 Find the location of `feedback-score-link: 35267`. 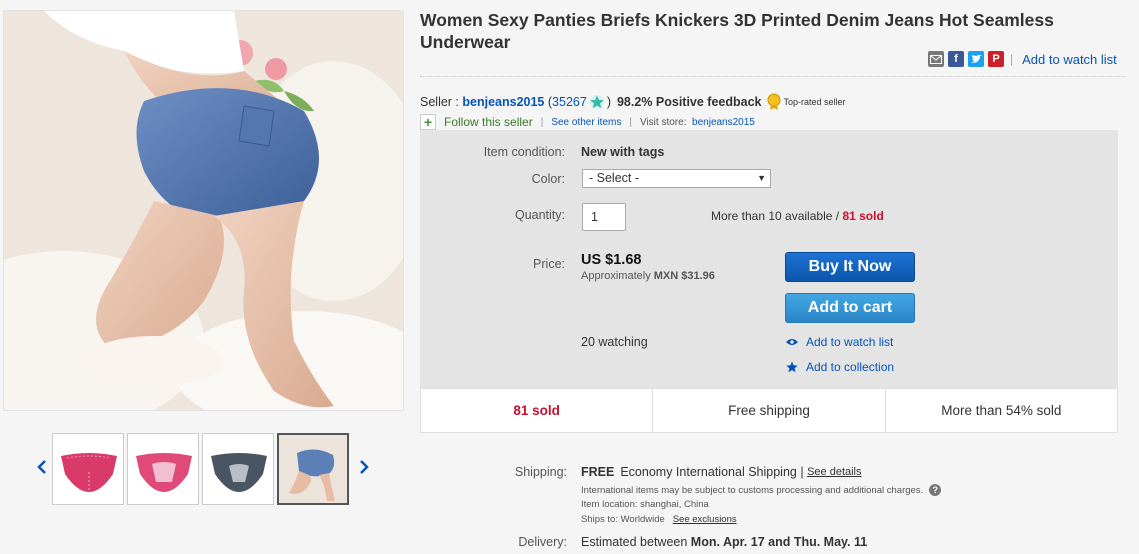

feedback-score-link: 35267 is located at coordinates (569, 102).